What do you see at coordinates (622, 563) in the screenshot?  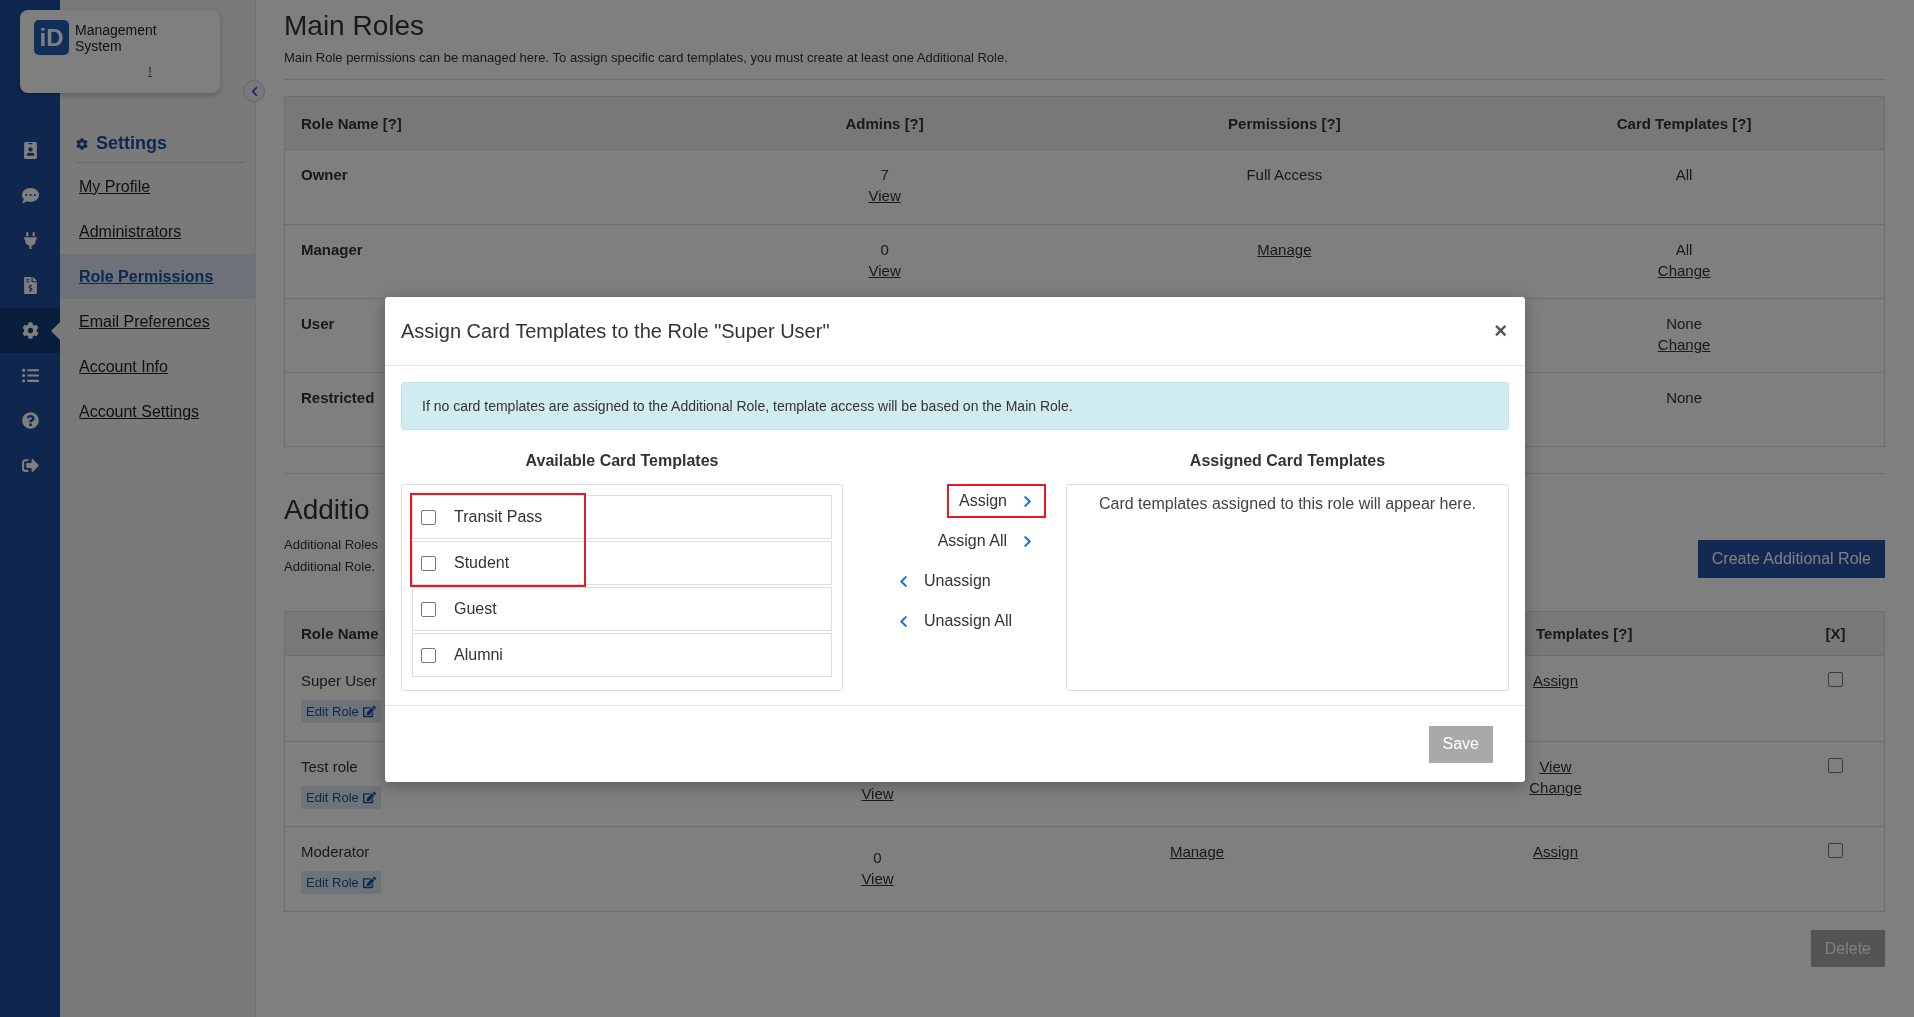 I see `template-option: Student` at bounding box center [622, 563].